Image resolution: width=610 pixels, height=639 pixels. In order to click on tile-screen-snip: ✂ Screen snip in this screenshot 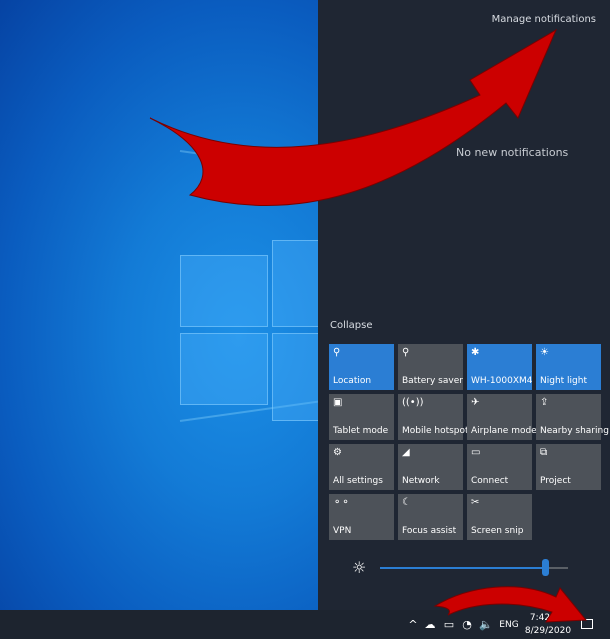, I will do `click(499, 517)`.